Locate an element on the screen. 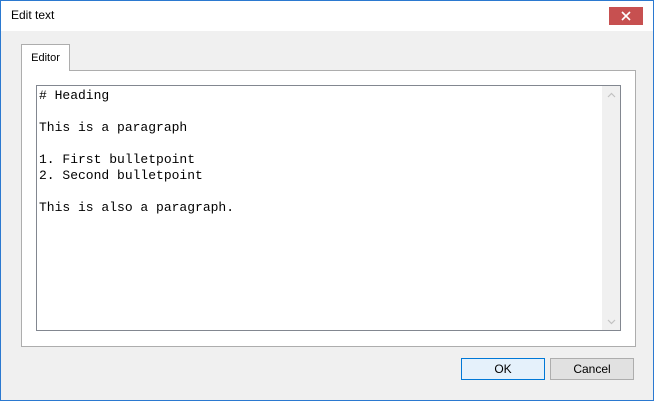  chevron-up-icon is located at coordinates (611, 94).